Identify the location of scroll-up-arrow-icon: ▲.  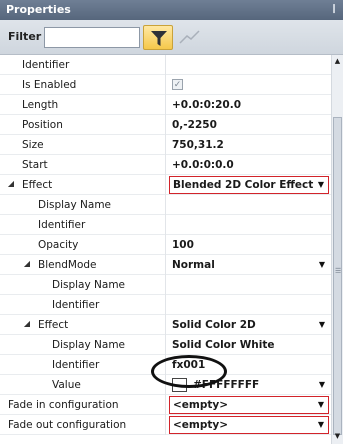
(337, 62).